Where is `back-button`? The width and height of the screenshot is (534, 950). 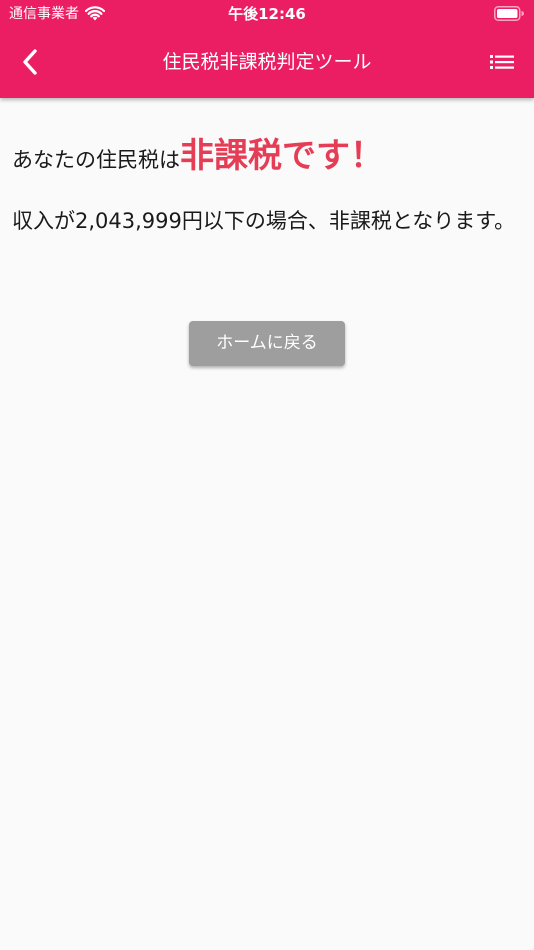 back-button is located at coordinates (30, 62).